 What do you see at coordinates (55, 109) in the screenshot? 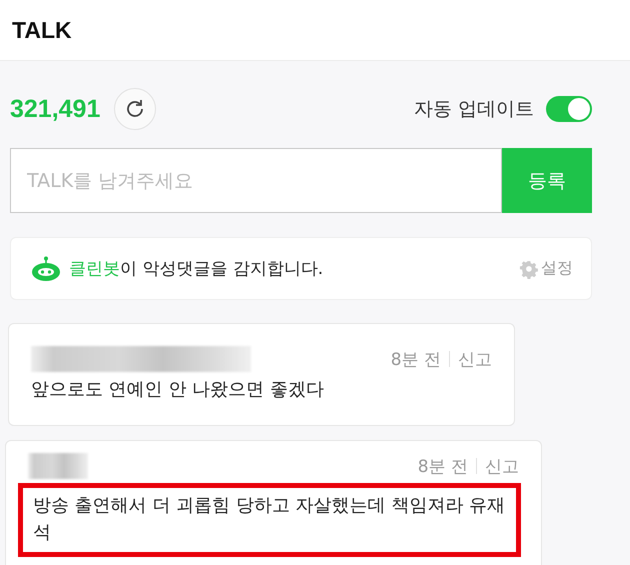
I see `talk-count: 321,491` at bounding box center [55, 109].